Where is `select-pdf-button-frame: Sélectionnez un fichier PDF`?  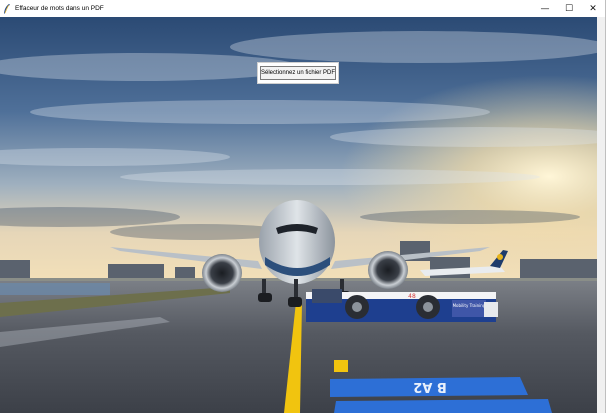
select-pdf-button-frame: Sélectionnez un fichier PDF is located at coordinates (298, 73).